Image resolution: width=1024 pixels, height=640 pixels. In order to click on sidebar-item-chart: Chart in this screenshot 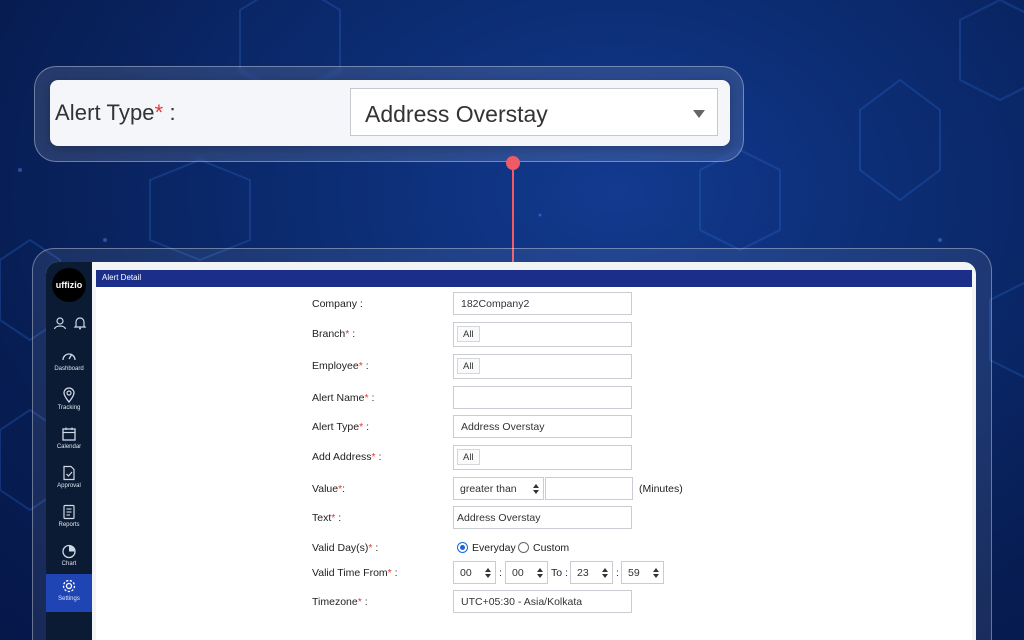, I will do `click(69, 558)`.